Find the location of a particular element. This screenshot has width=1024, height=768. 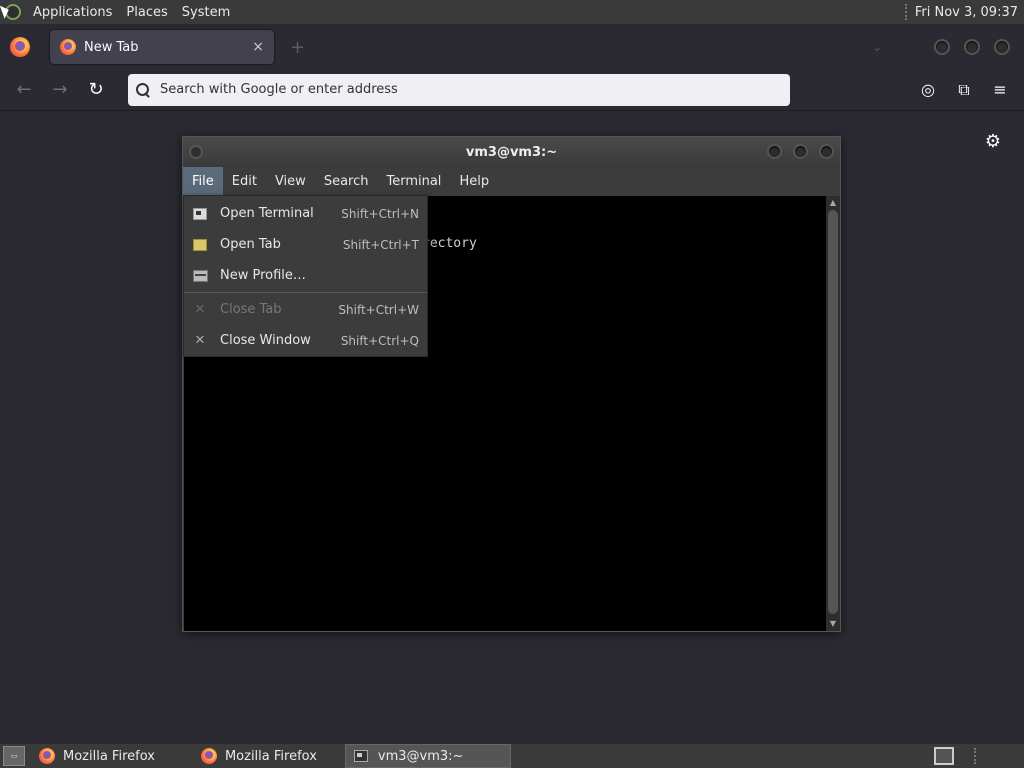

taskbar-grip is located at coordinates (976, 756).